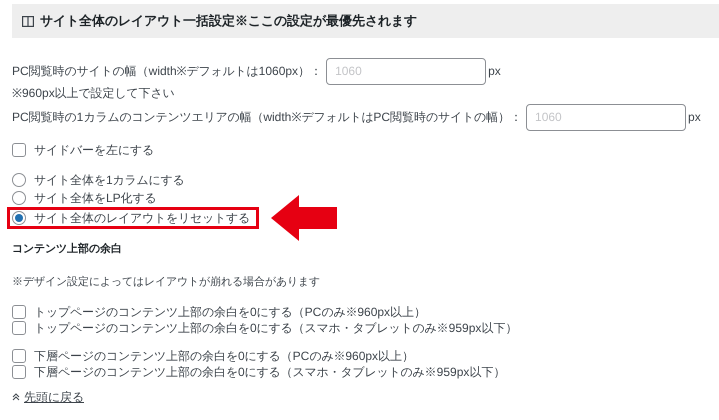 The image size is (719, 420). What do you see at coordinates (224, 356) in the screenshot?
I see `checkbox-label: 下層ページのコンテンツ上部の余白を0にする（PCのみ※960px以上）` at bounding box center [224, 356].